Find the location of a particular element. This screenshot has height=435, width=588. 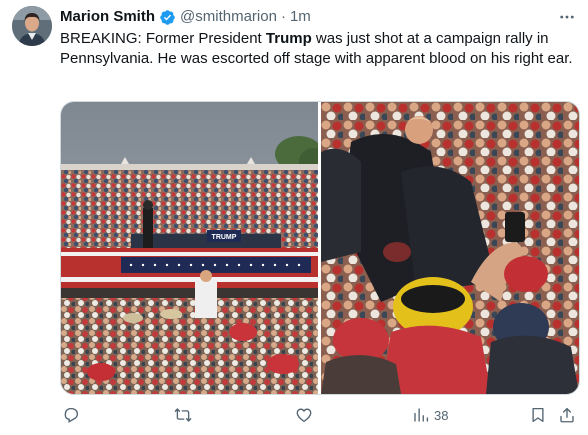

share-icon is located at coordinates (567, 415).